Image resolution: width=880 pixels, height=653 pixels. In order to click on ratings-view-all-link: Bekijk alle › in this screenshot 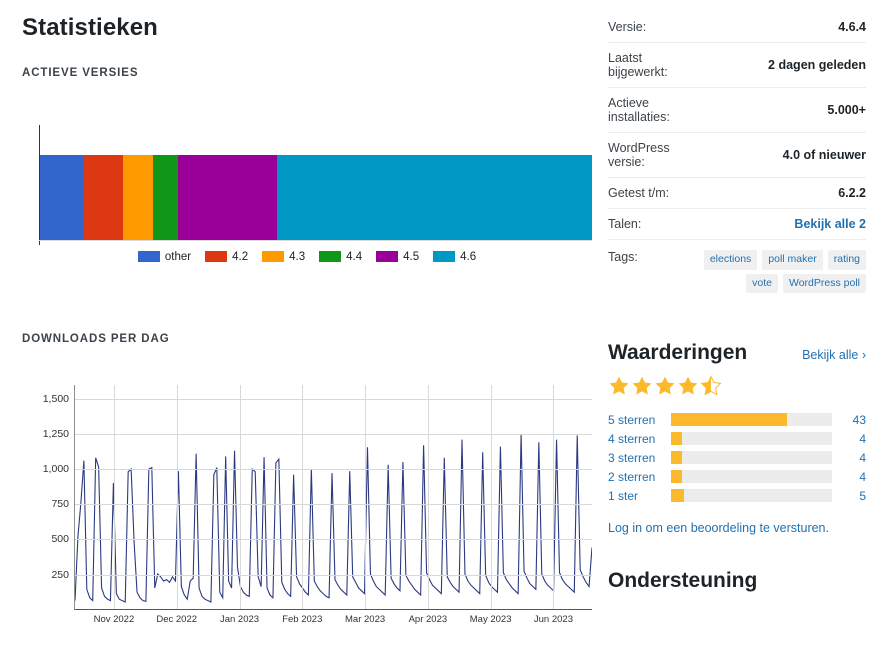, I will do `click(834, 355)`.